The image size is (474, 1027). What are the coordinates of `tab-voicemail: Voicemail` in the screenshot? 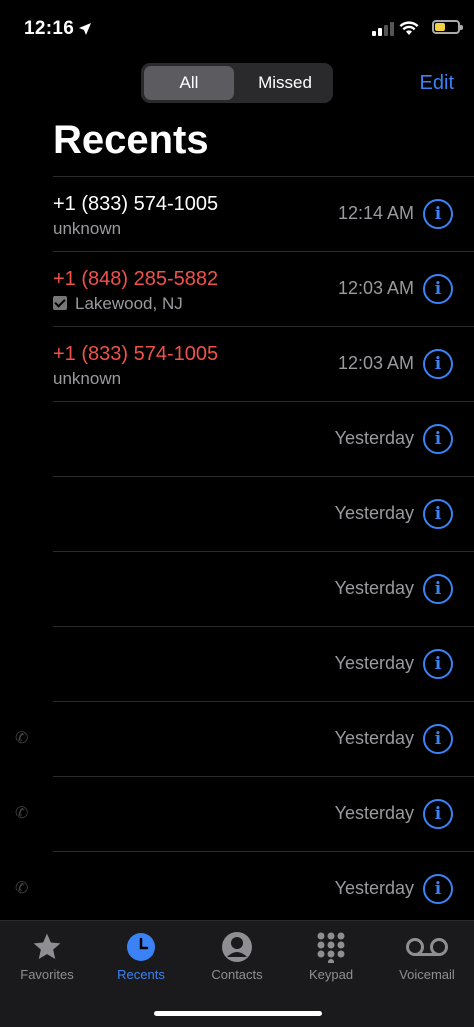 It's located at (427, 955).